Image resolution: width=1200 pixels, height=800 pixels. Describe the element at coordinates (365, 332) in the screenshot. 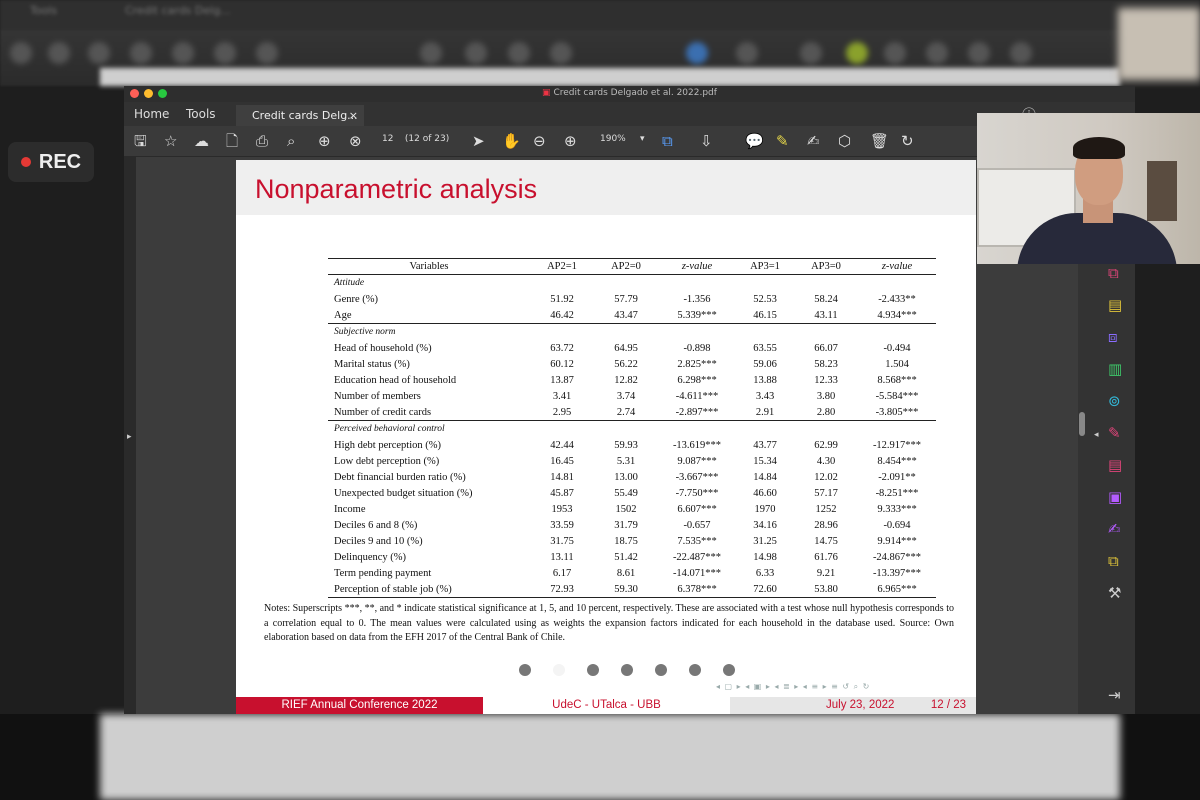

I see `section-label: Subjective norm` at that location.